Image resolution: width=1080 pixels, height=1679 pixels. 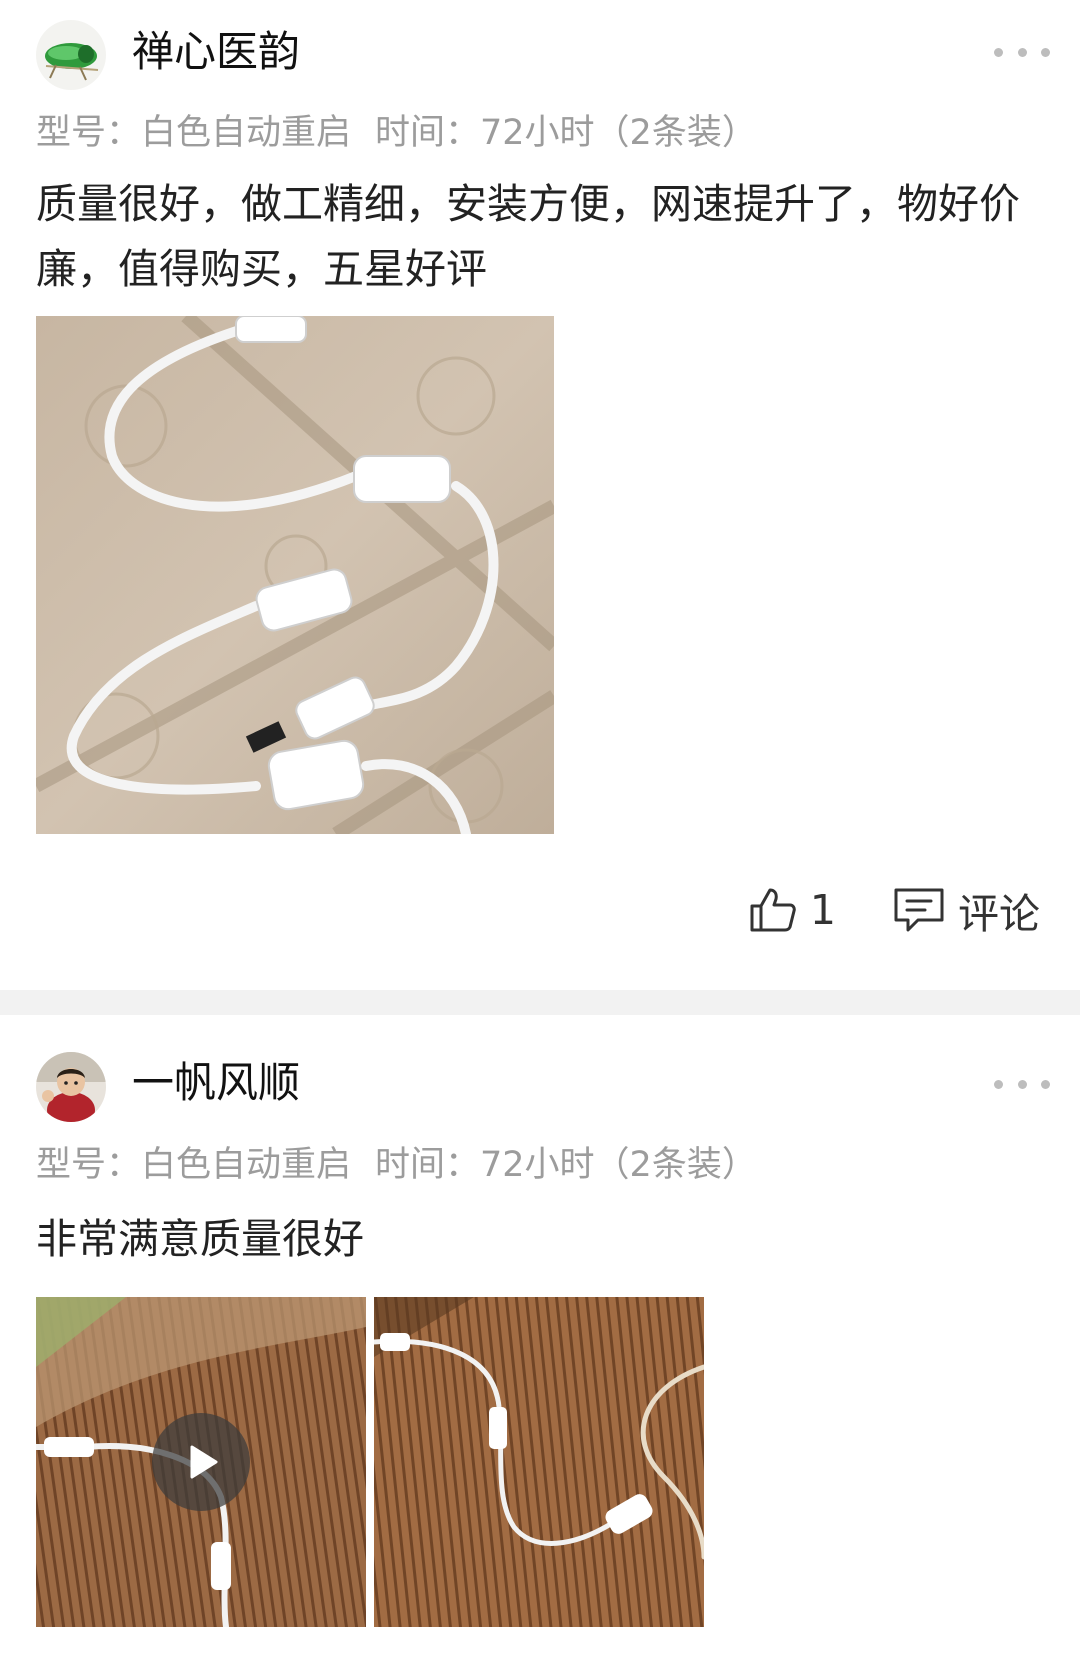 I want to click on like-count: 1, so click(x=822, y=910).